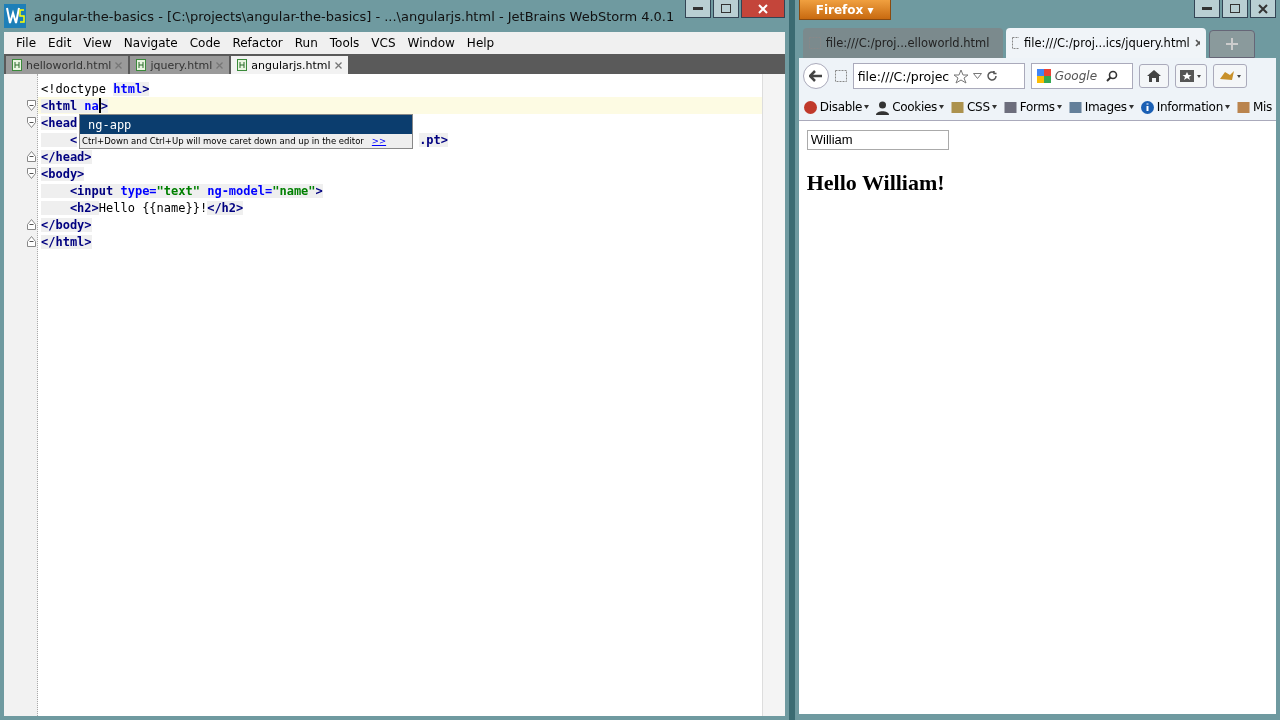  I want to click on bookmark-star-icon, so click(1190, 76).